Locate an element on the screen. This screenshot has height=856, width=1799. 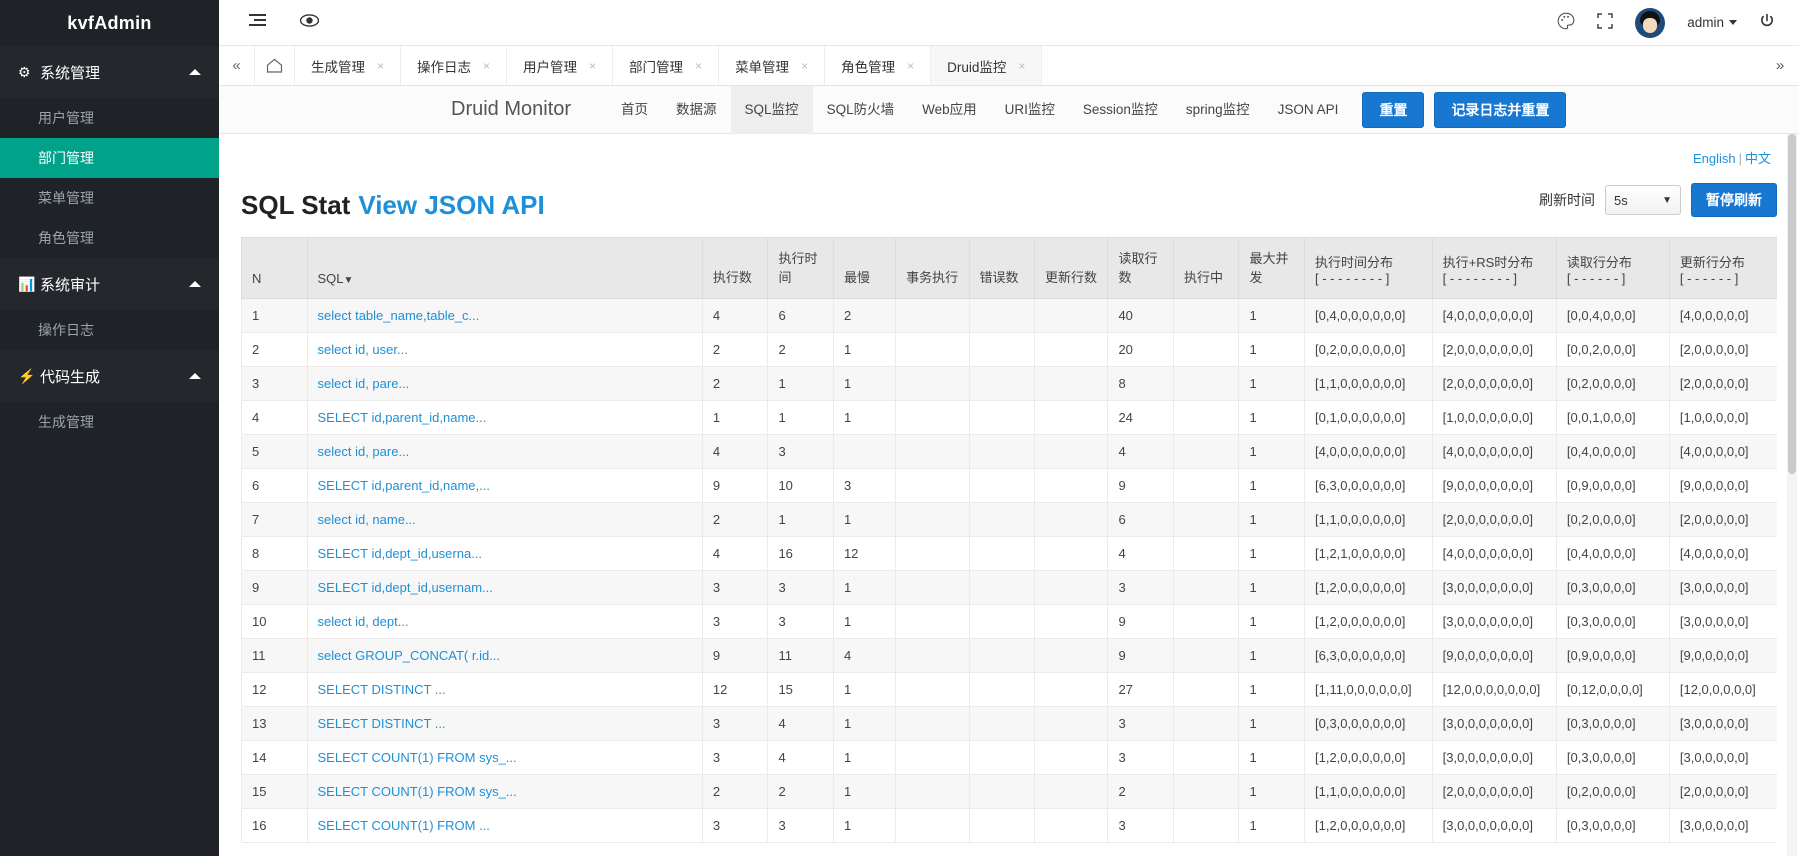
tab-0: 生成管理 × is located at coordinates (348, 65).